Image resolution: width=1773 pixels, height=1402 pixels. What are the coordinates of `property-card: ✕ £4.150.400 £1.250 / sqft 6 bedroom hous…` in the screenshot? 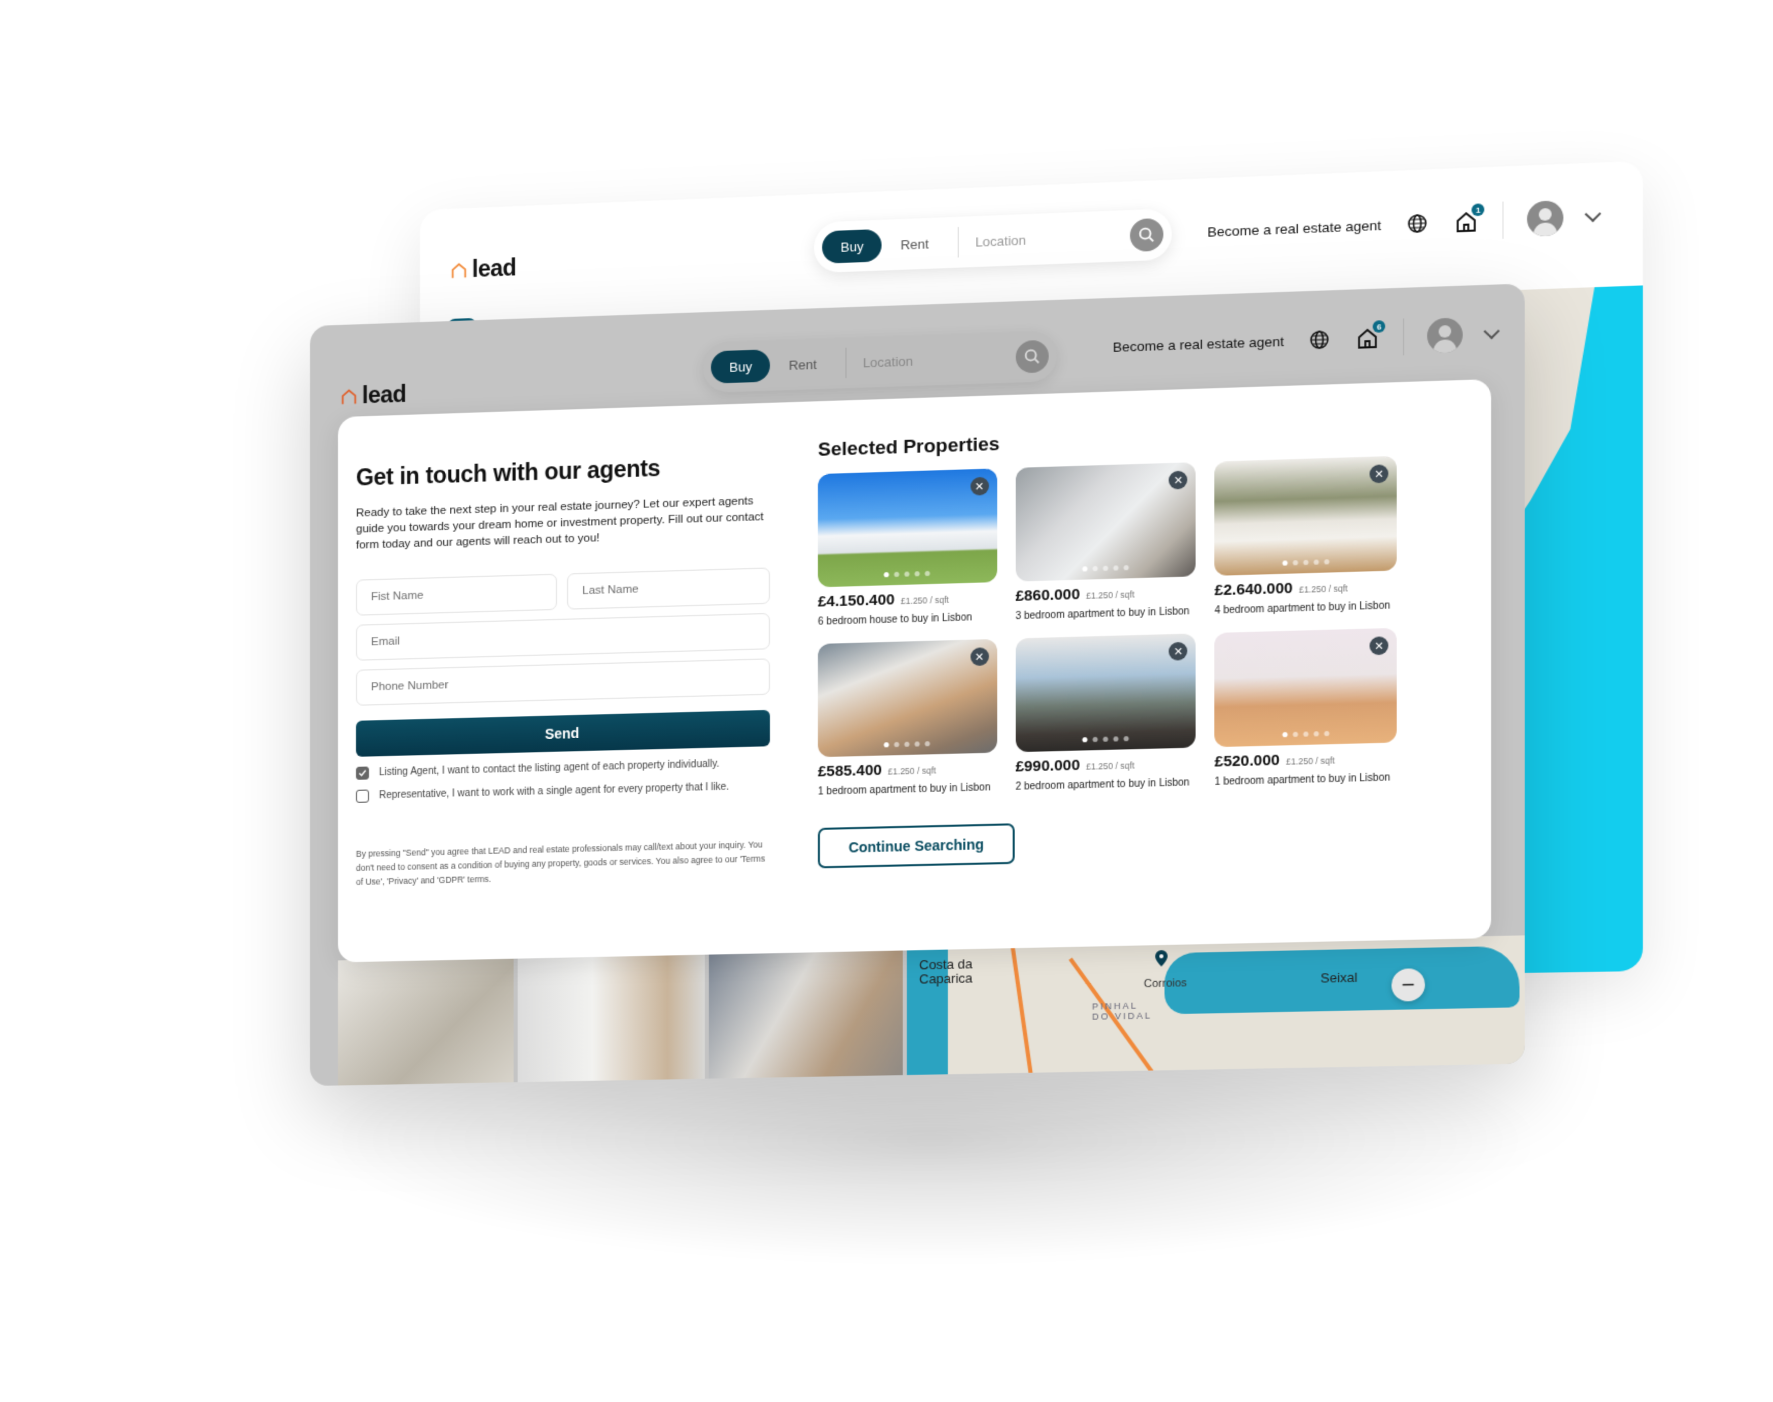 It's located at (907, 548).